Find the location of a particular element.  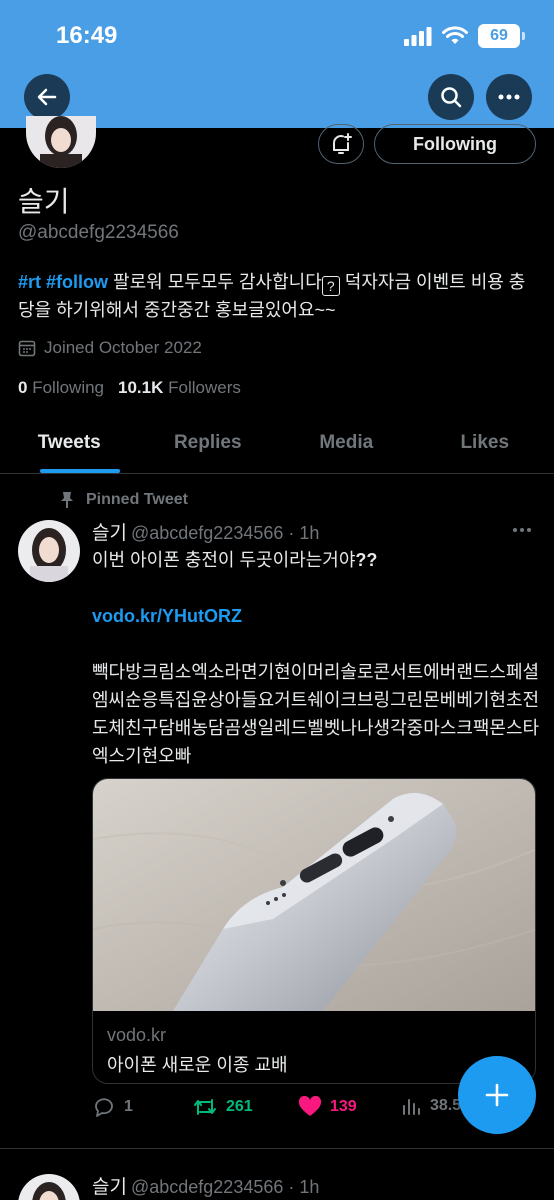

tweet-line-1: 이번 아이폰 충전이 두곳이라는거야?? is located at coordinates (318, 560).